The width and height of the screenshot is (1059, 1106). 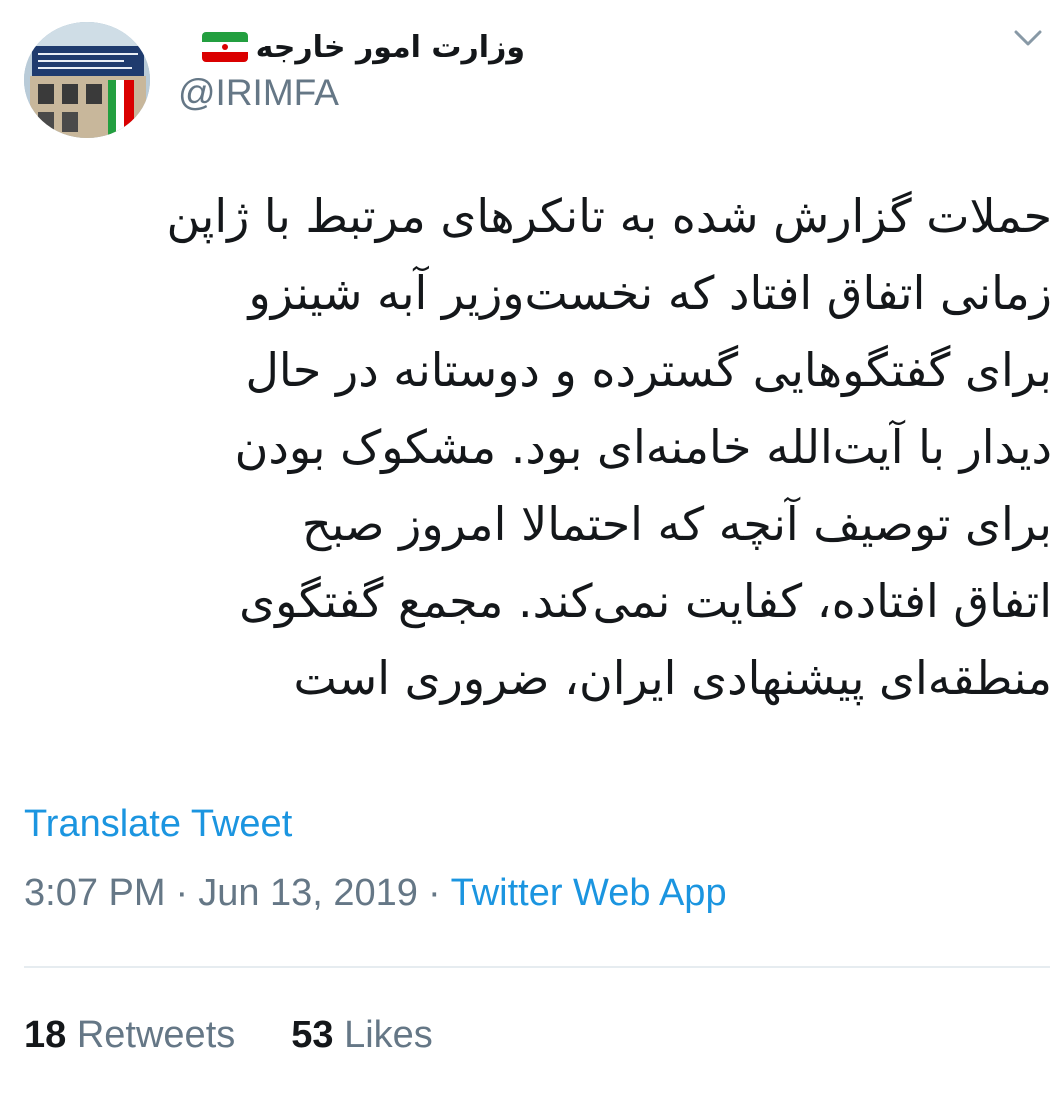 I want to click on avatar-image, so click(x=87, y=80).